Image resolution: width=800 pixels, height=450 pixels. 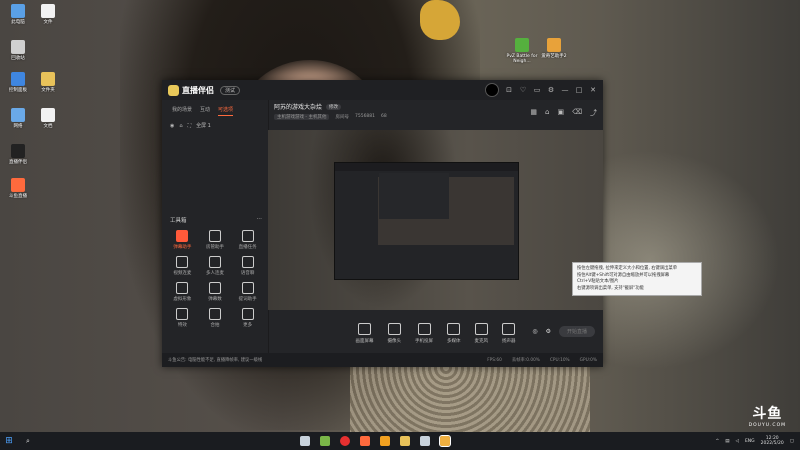 What do you see at coordinates (727, 441) in the screenshot?
I see `network-icon: ▤` at bounding box center [727, 441].